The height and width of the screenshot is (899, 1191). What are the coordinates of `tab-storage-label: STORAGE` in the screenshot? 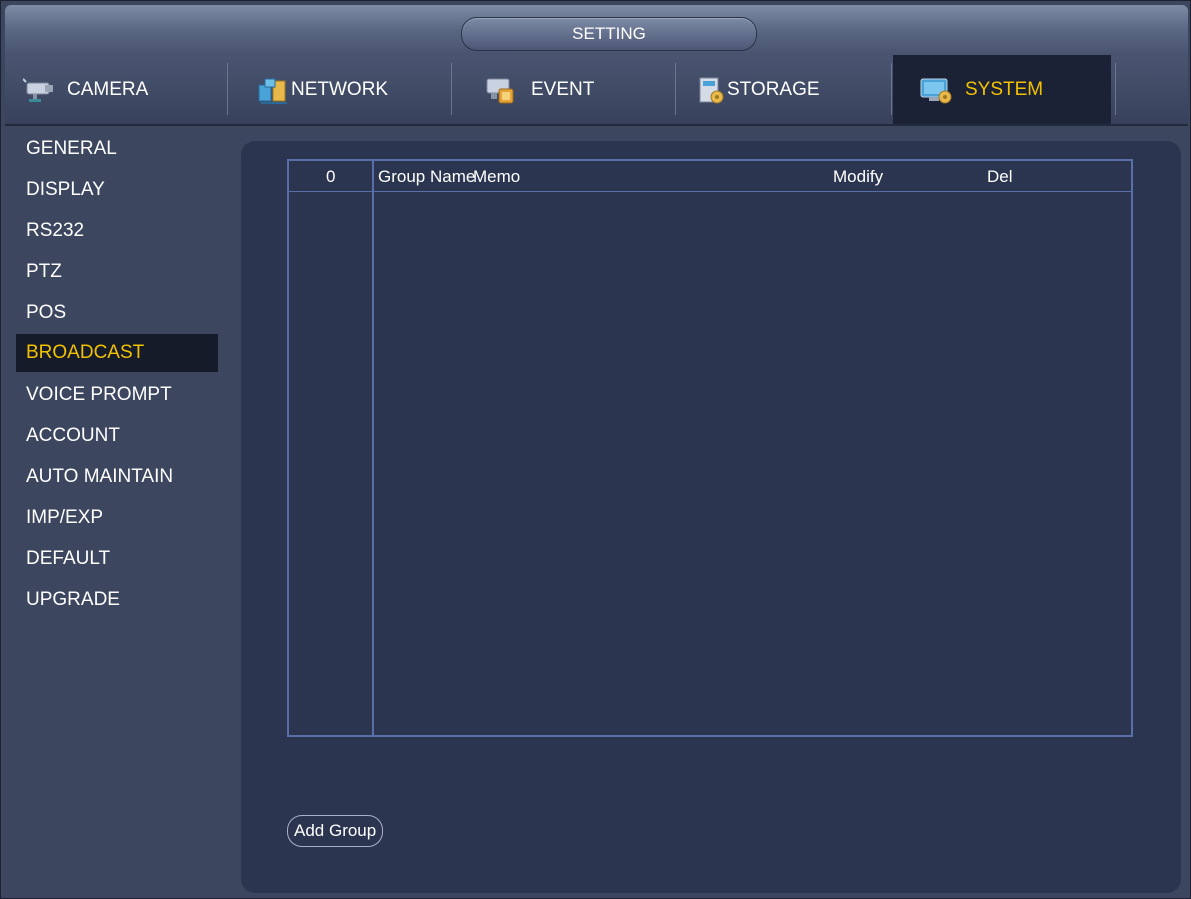 It's located at (773, 89).